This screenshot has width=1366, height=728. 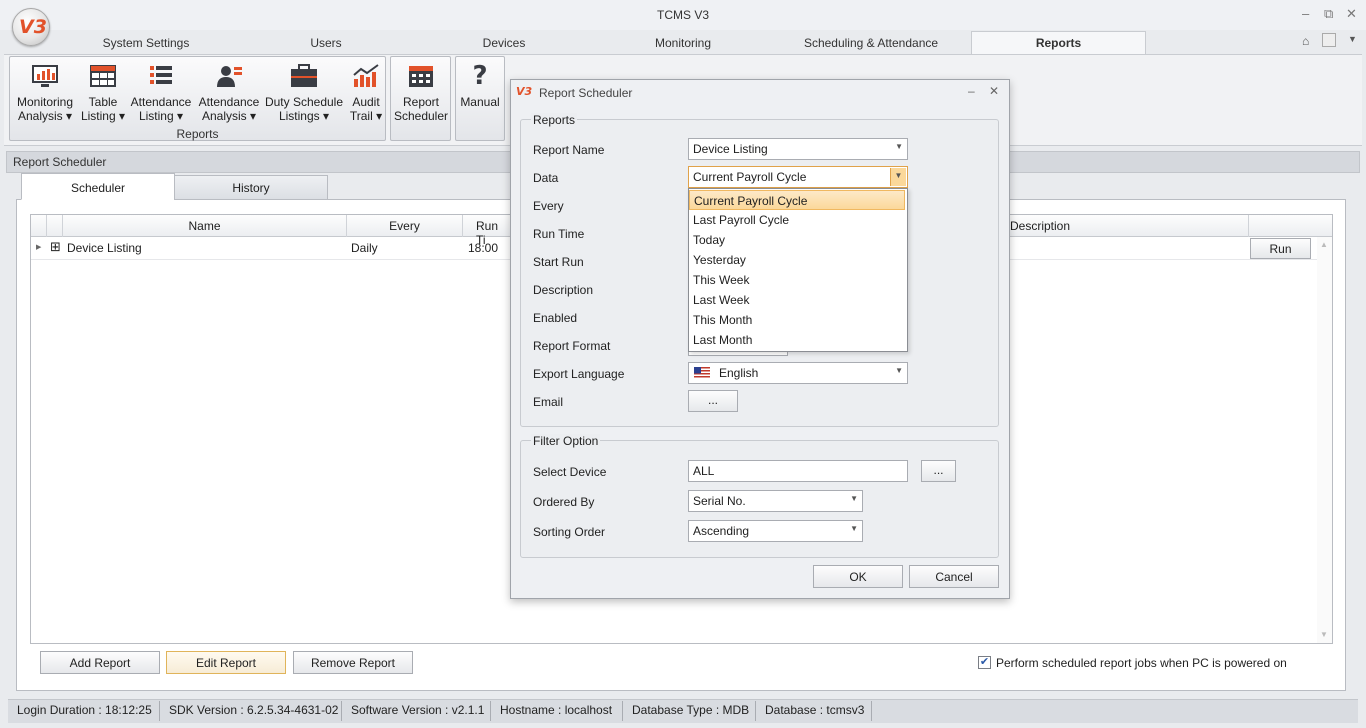 I want to click on sorting-order-select: Ascending ▼, so click(x=775, y=531).